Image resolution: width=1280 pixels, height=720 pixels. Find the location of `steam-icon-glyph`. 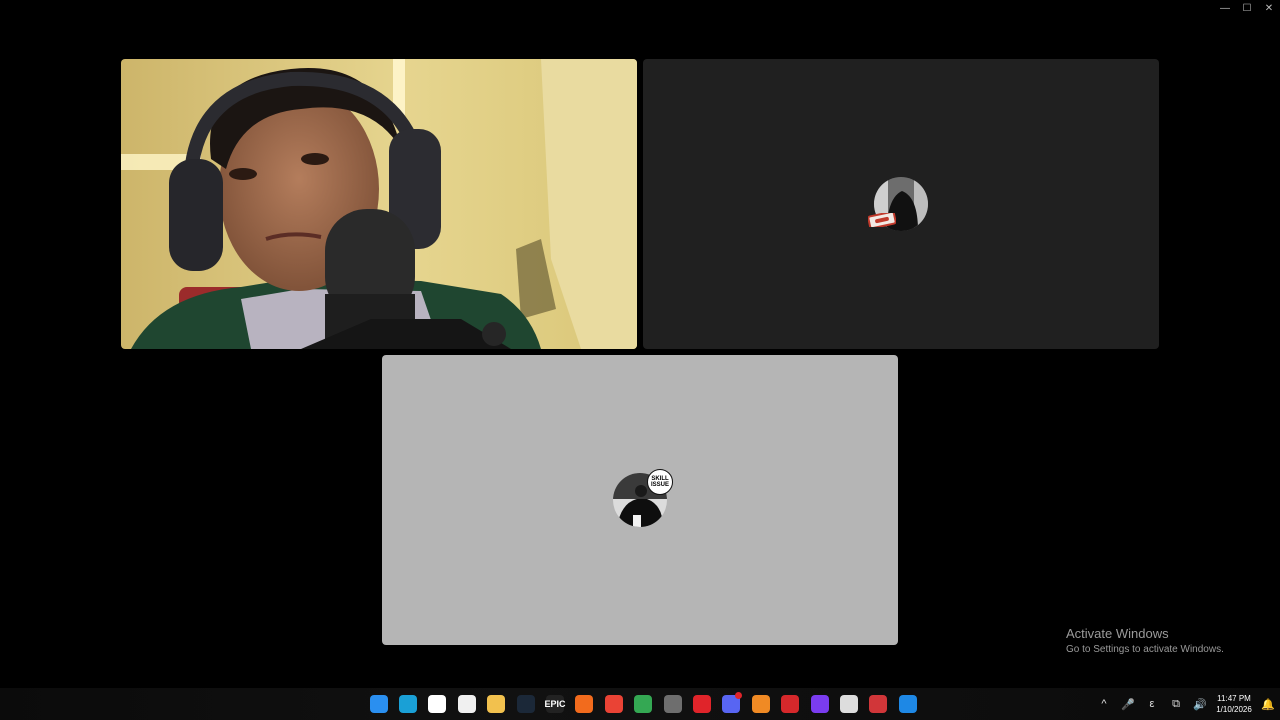

steam-icon-glyph is located at coordinates (525, 704).